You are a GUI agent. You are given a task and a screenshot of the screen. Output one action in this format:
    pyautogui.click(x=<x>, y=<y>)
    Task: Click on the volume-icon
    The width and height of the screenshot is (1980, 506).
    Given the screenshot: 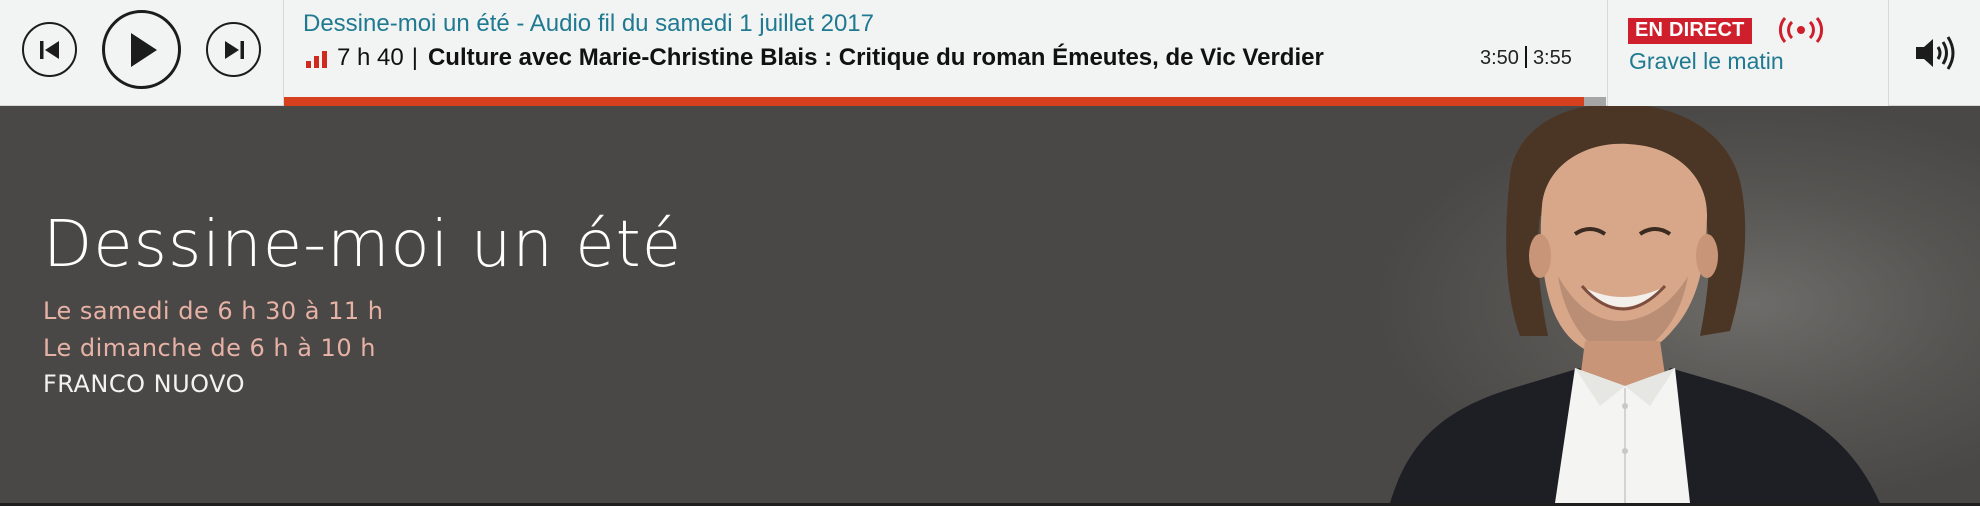 What is the action you would take?
    pyautogui.click(x=1935, y=53)
    